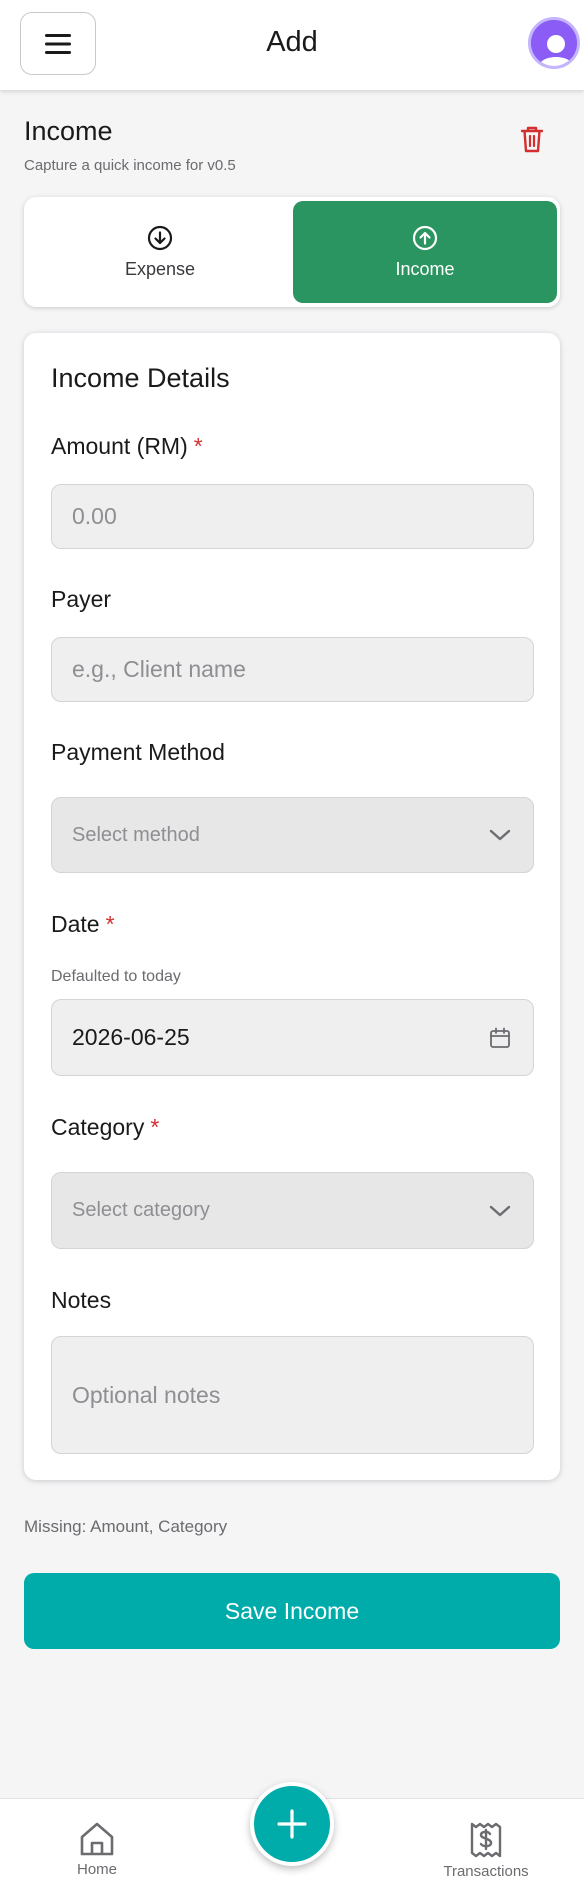 The image size is (584, 1883). I want to click on nav-home: Home, so click(97, 1849).